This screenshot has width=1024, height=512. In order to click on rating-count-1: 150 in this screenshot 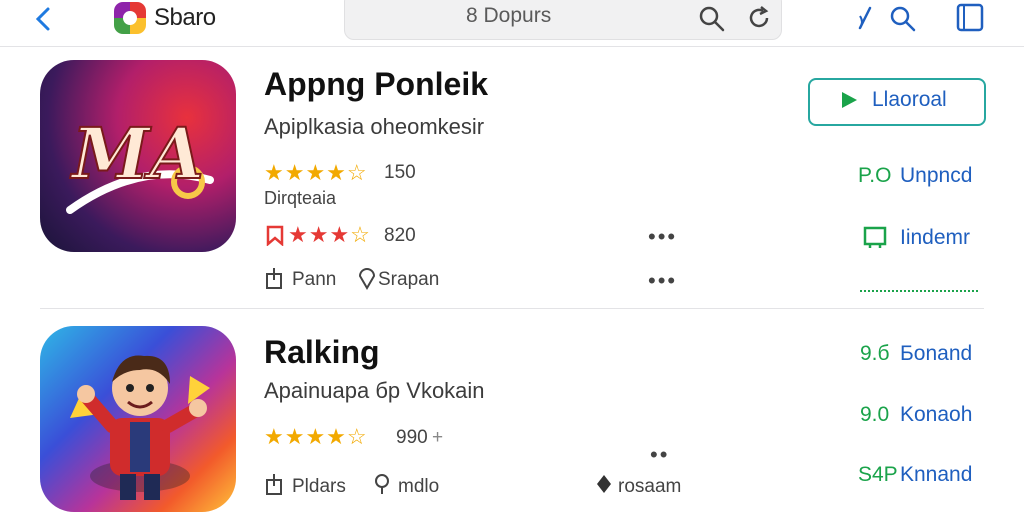, I will do `click(400, 172)`.